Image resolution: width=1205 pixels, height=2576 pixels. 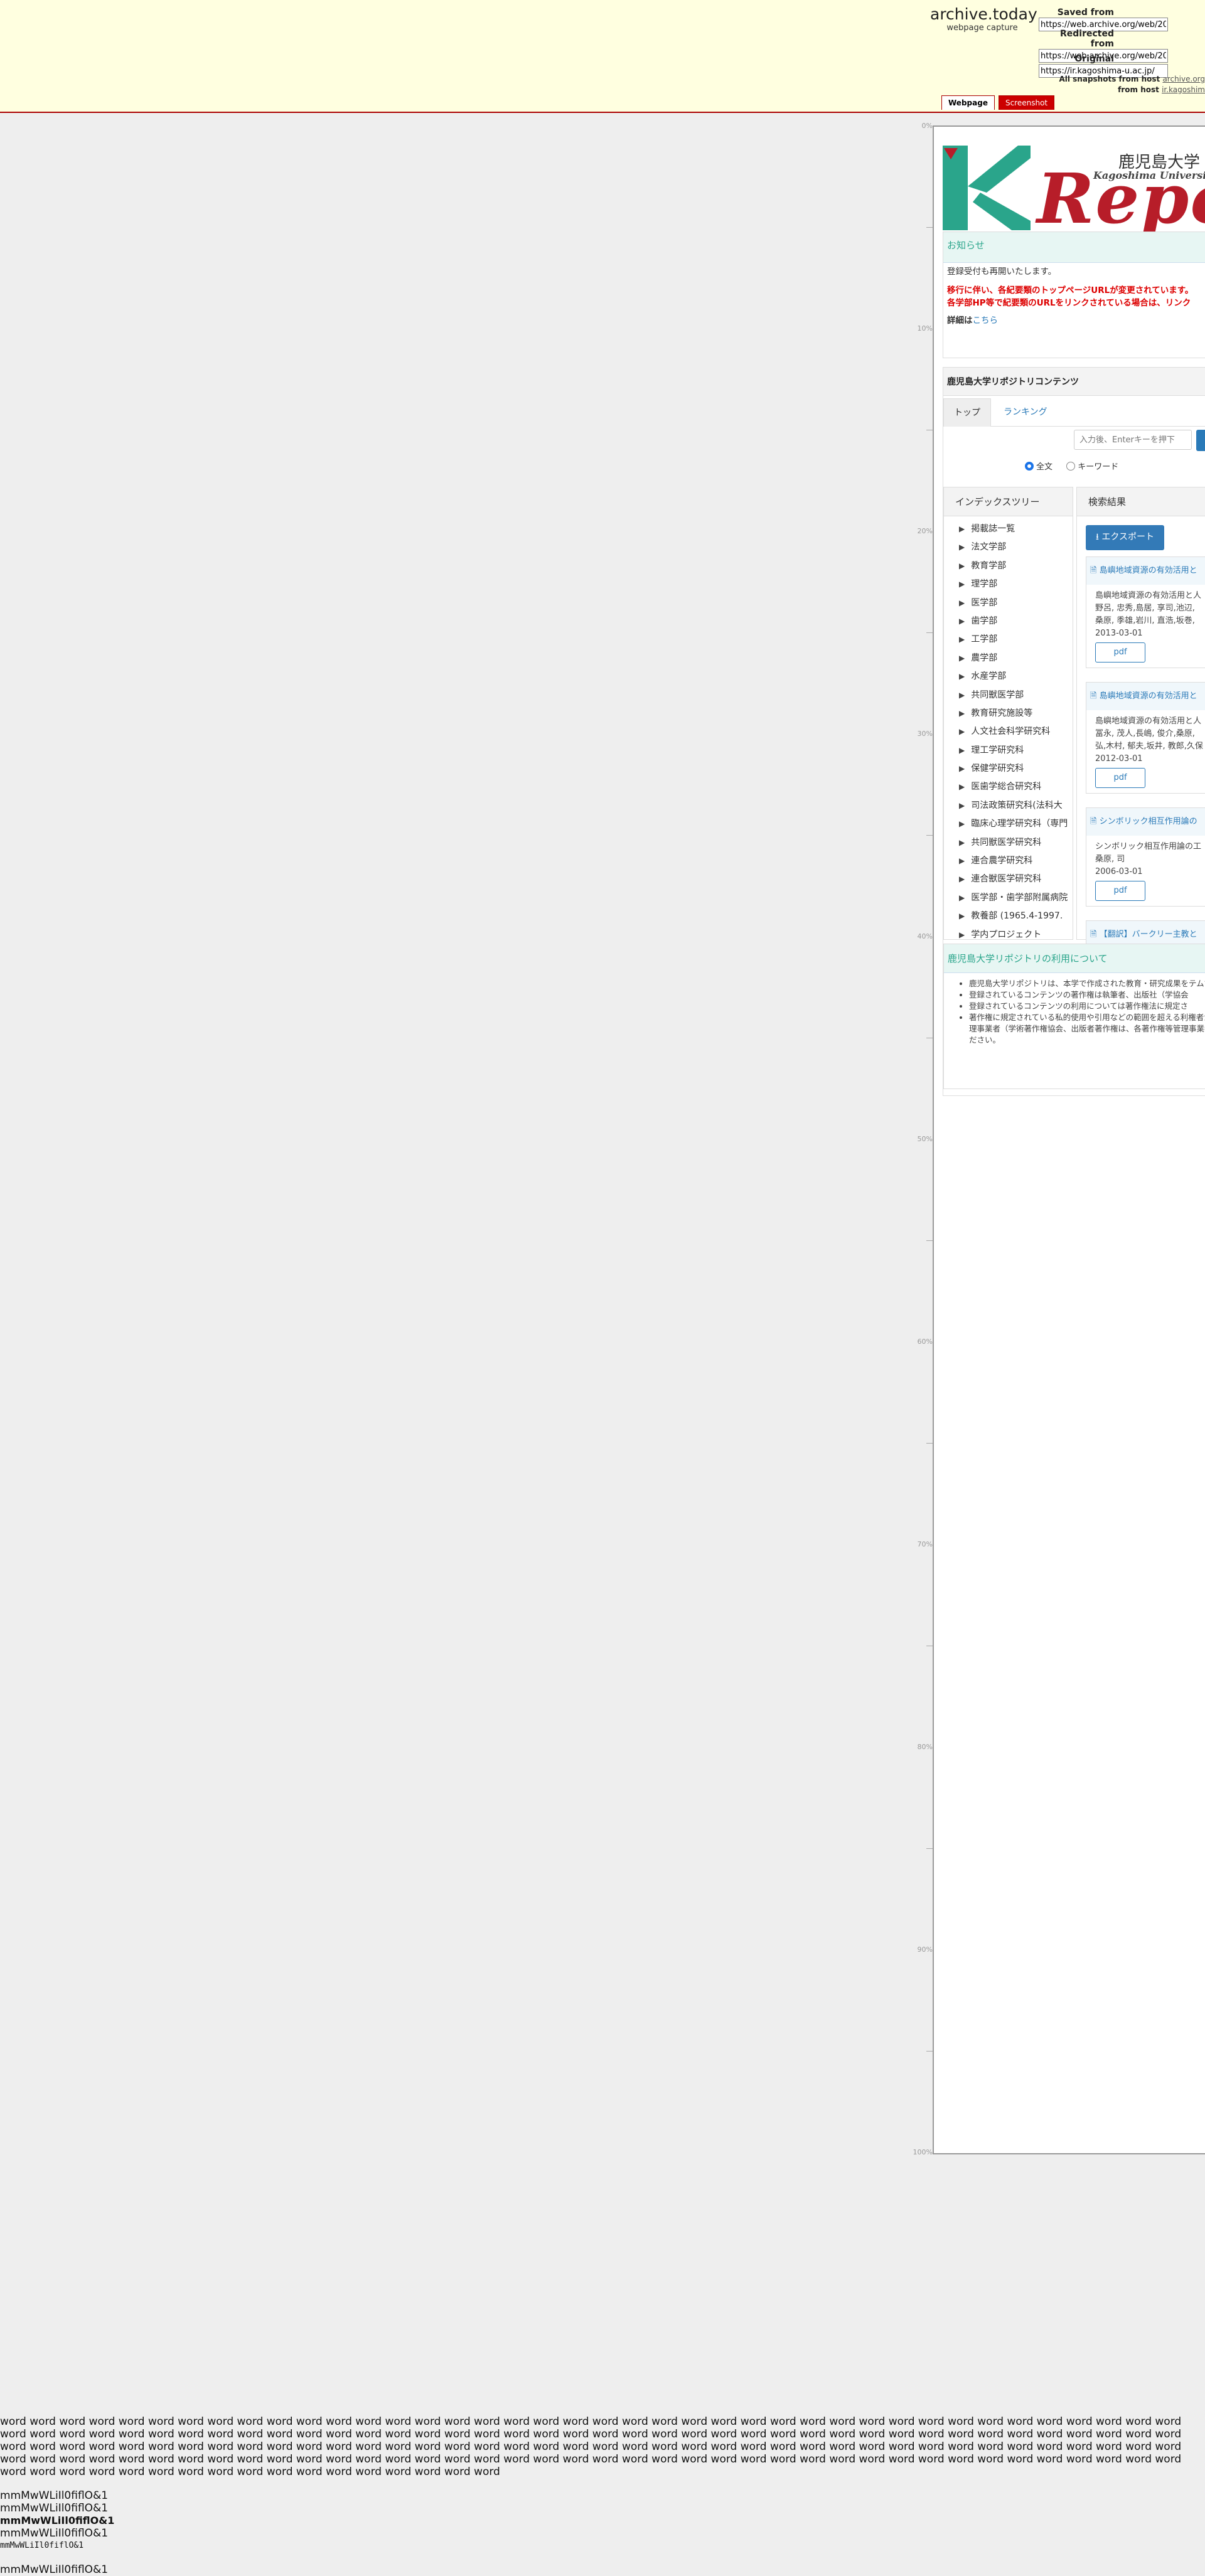 I want to click on tree-item: ▶ 教育研究施設等, so click(x=1016, y=714).